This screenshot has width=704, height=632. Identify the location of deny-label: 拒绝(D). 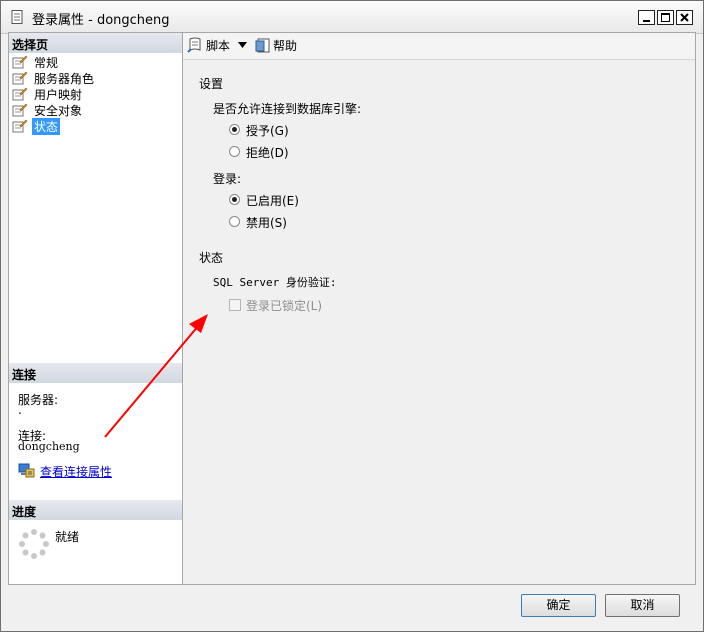
(267, 152).